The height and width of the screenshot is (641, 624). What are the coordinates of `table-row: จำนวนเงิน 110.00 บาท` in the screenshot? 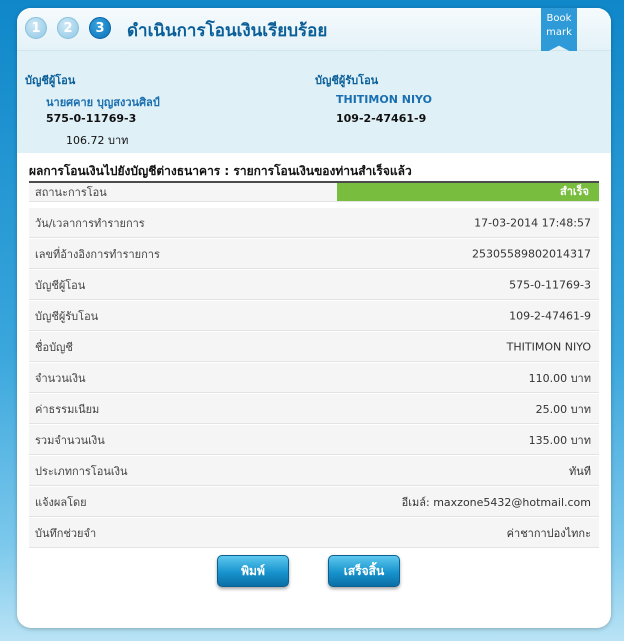 It's located at (314, 378).